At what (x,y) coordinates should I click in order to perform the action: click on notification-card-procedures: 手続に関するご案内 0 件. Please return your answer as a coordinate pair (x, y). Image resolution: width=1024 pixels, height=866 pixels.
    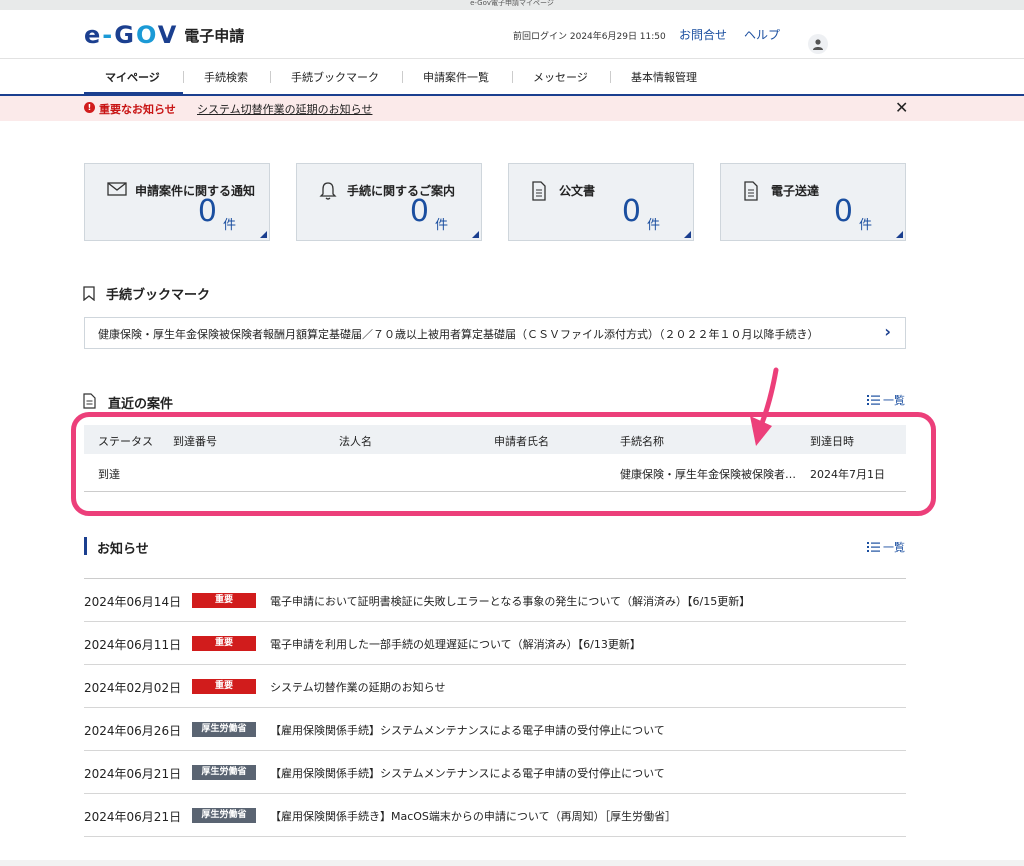
    Looking at the image, I should click on (389, 202).